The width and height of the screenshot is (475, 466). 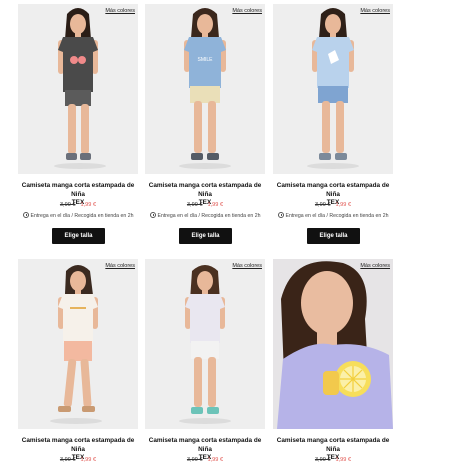 What do you see at coordinates (205, 60) in the screenshot?
I see `svg-text: SMILE` at bounding box center [205, 60].